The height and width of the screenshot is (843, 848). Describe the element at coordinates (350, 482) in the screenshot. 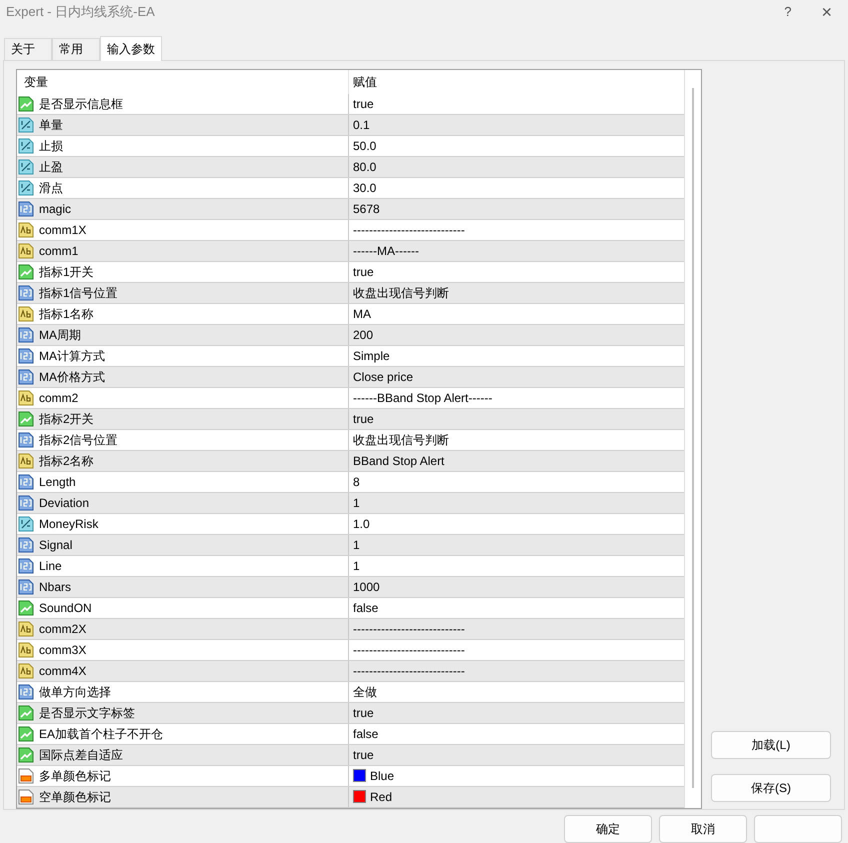

I see `table-row: Length 8` at that location.